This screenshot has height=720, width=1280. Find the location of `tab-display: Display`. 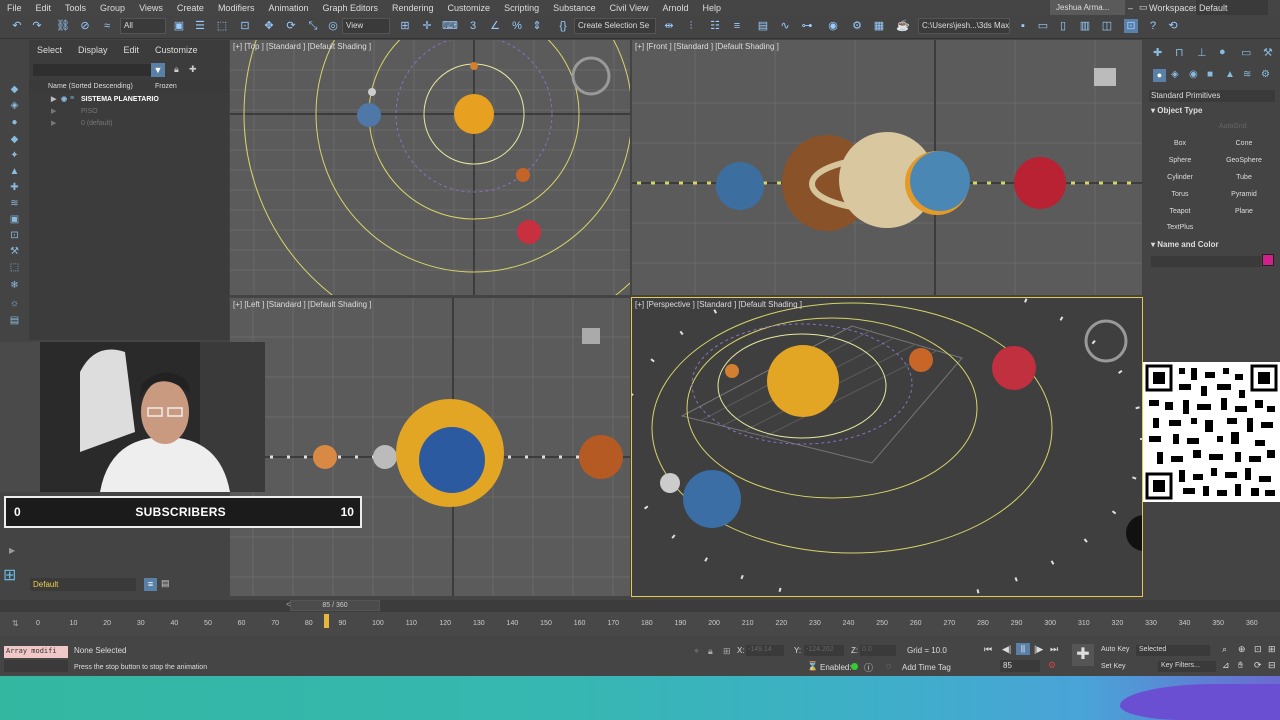

tab-display: Display is located at coordinates (93, 50).